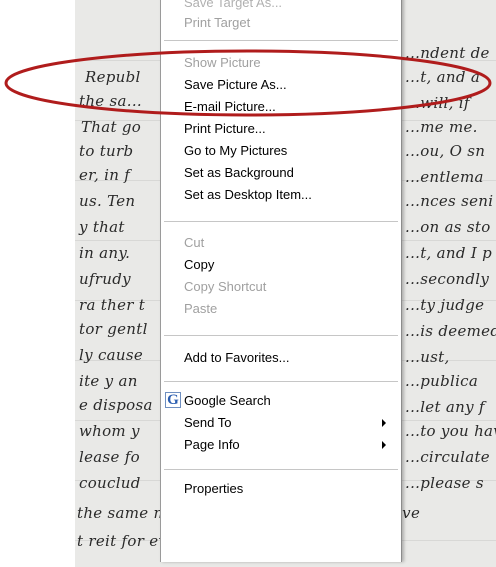 The image size is (496, 567). What do you see at coordinates (450, 431) in the screenshot?
I see `letter-line: ...to you hav` at bounding box center [450, 431].